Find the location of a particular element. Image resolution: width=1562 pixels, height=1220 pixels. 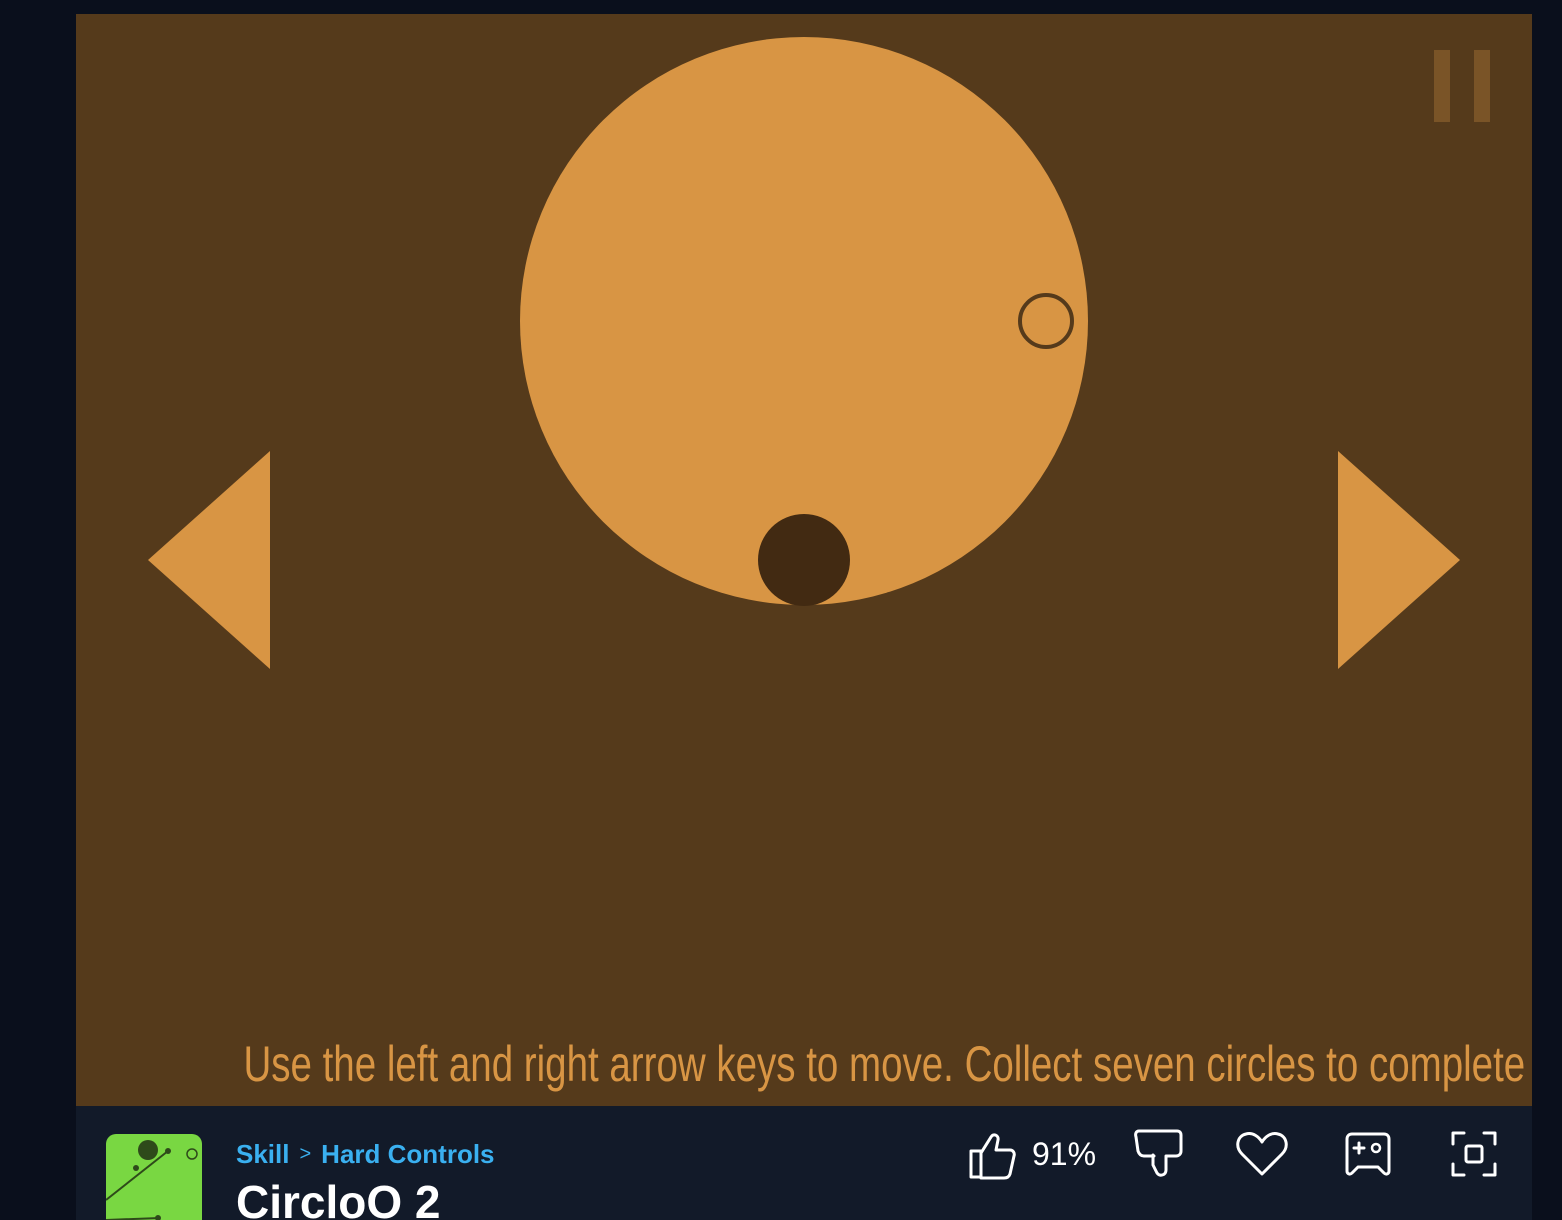

gamepad-add-icon is located at coordinates (1368, 1154).